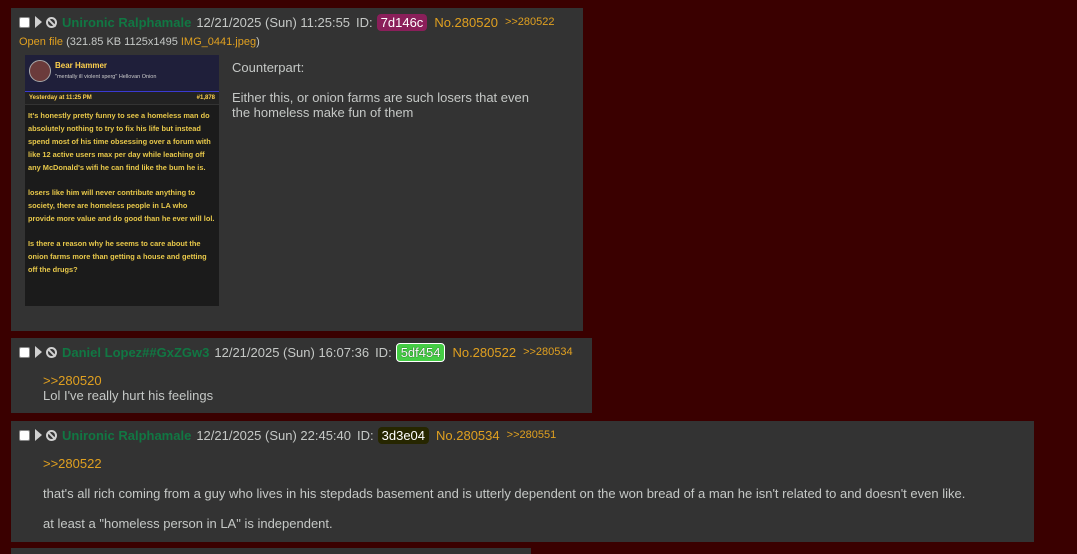 This screenshot has height=554, width=1077. I want to click on poster-id-badge: 5df454, so click(420, 352).